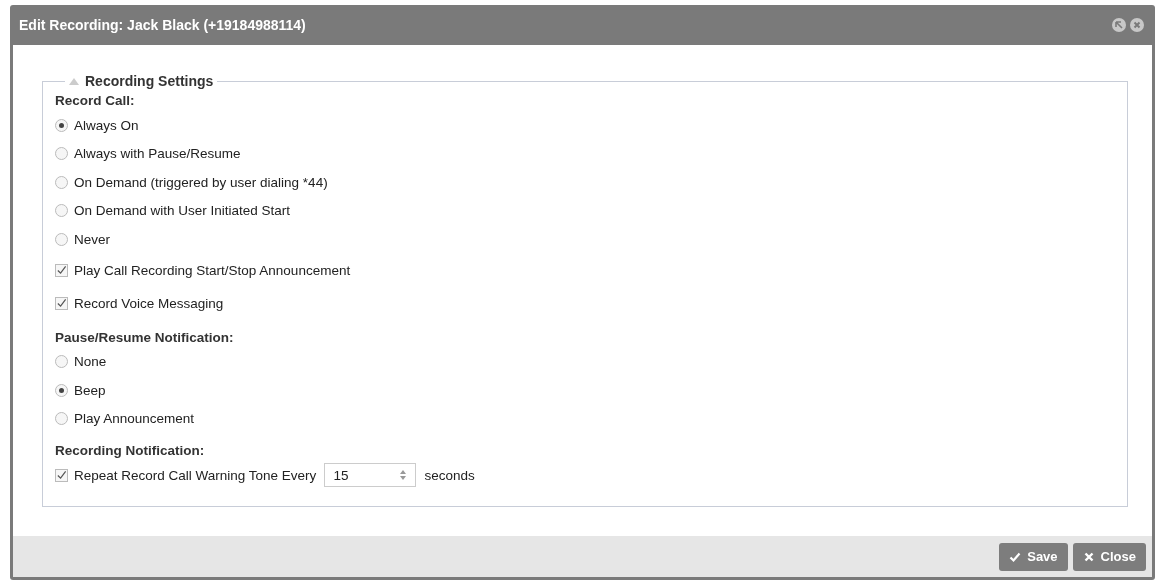 Image resolution: width=1163 pixels, height=585 pixels. Describe the element at coordinates (212, 270) in the screenshot. I see `checkbox-label: Play Call Recording Start/Stop Announcement` at that location.